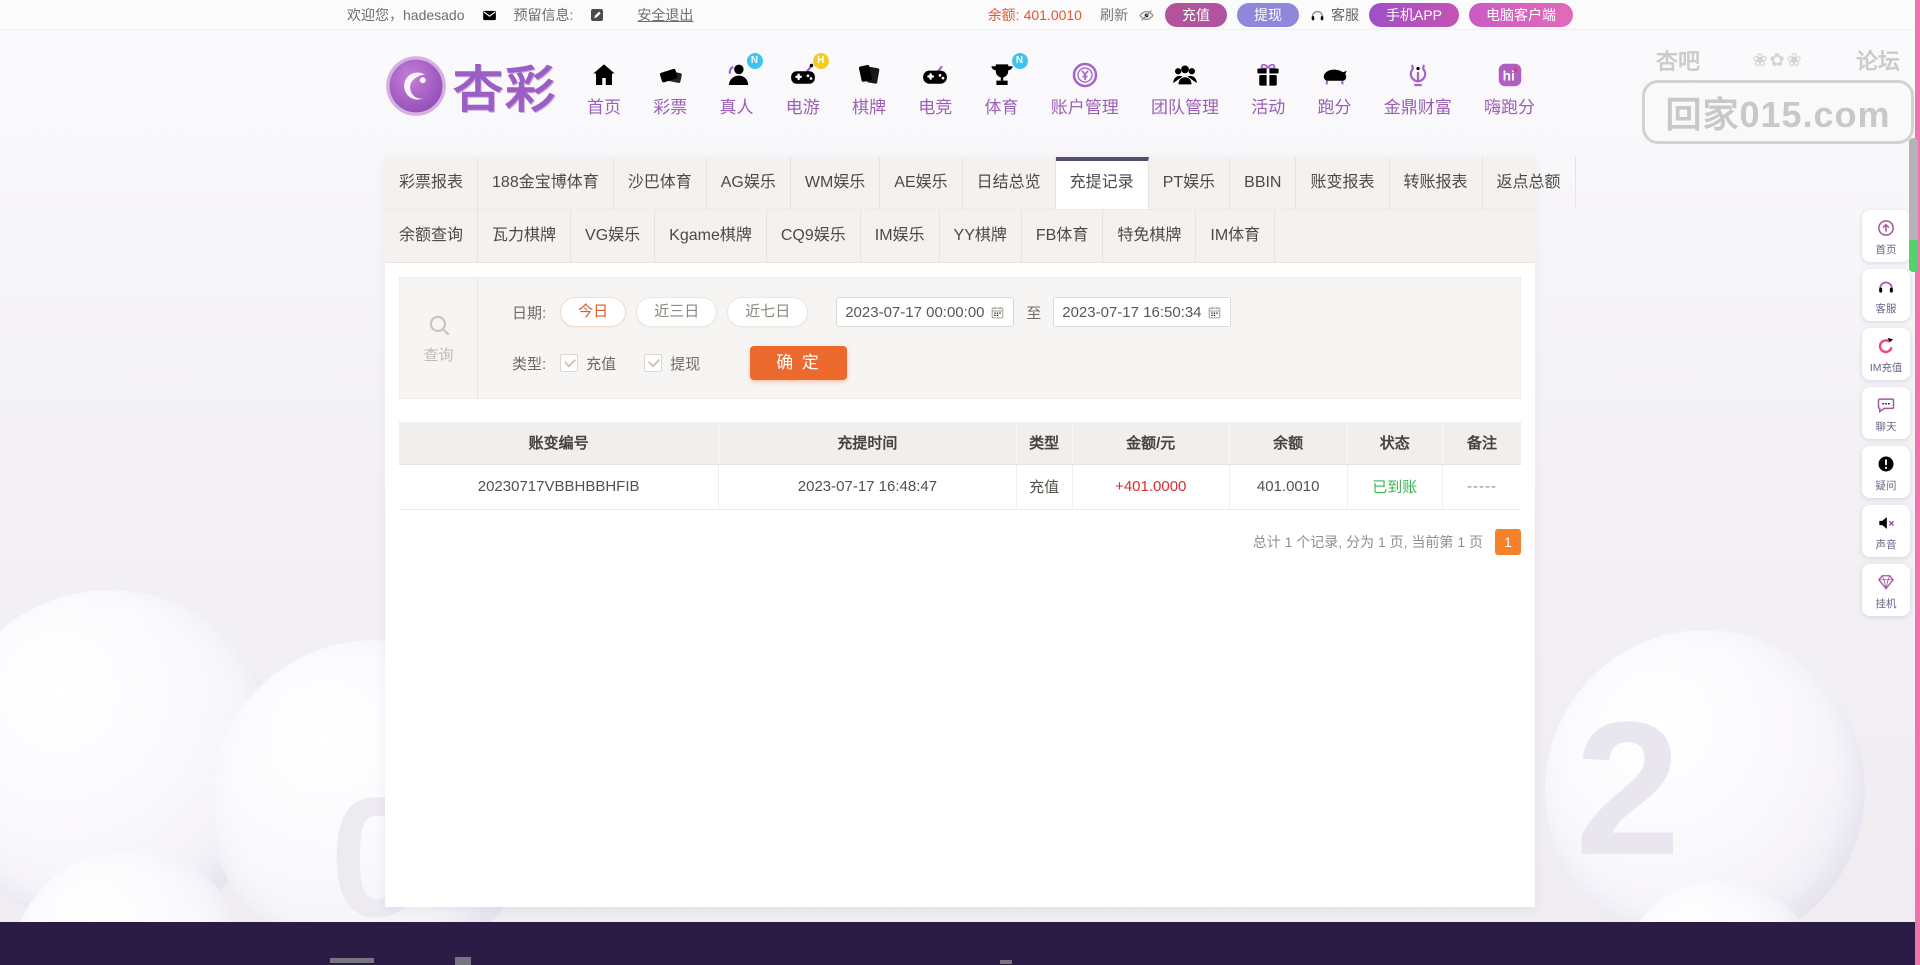 The image size is (1920, 965). What do you see at coordinates (670, 89) in the screenshot?
I see `nav-item-lottery: 彩票` at bounding box center [670, 89].